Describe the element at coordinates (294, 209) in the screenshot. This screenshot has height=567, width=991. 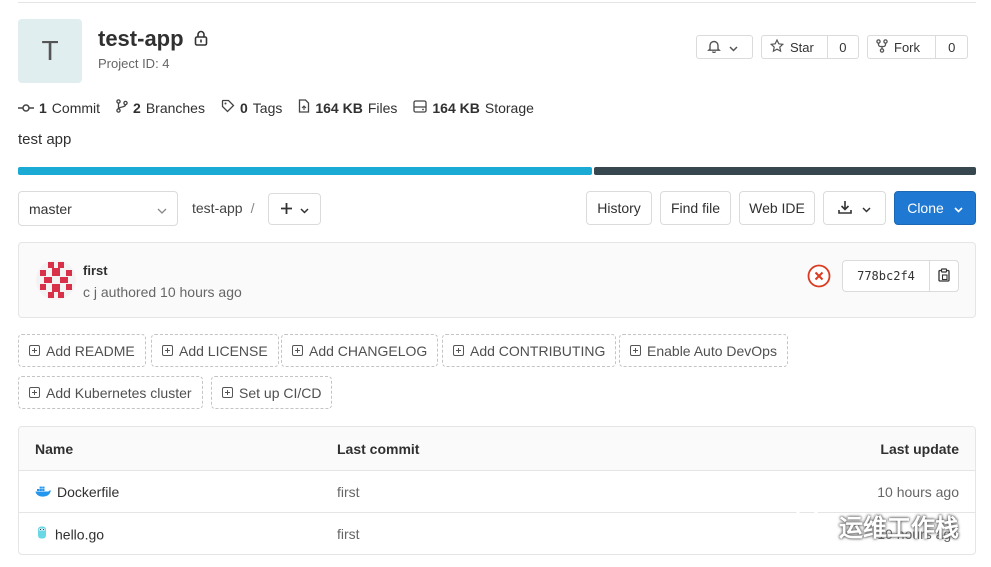
I see `add-to-tree-dropdown` at that location.